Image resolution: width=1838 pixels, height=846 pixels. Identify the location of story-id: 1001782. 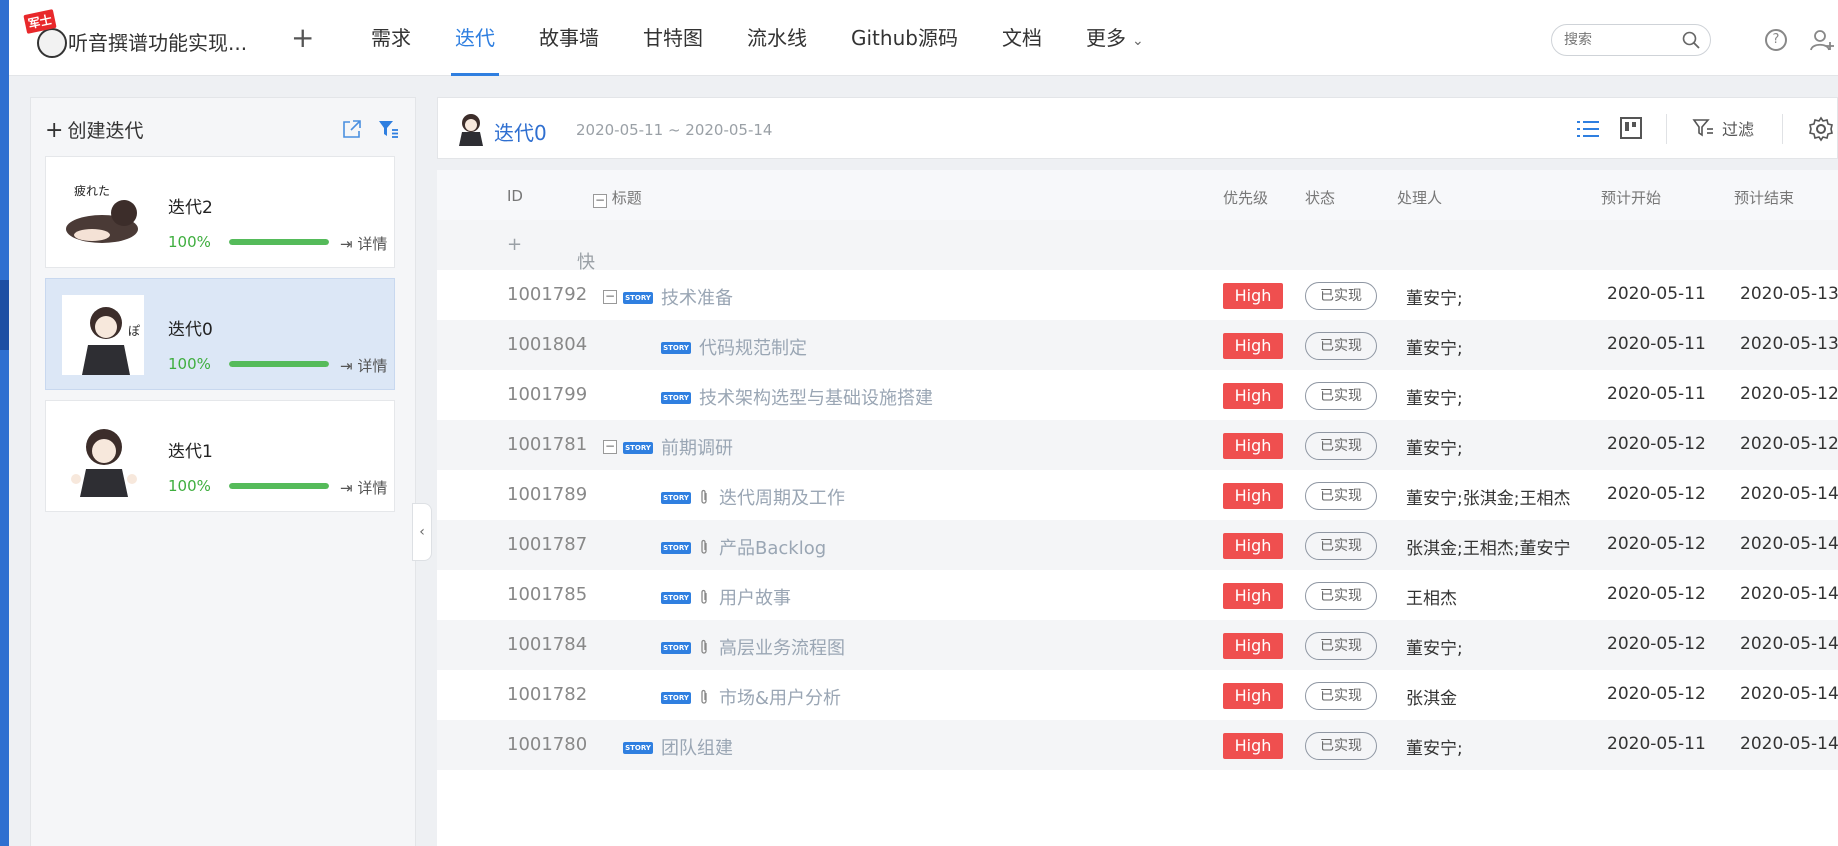
(547, 694).